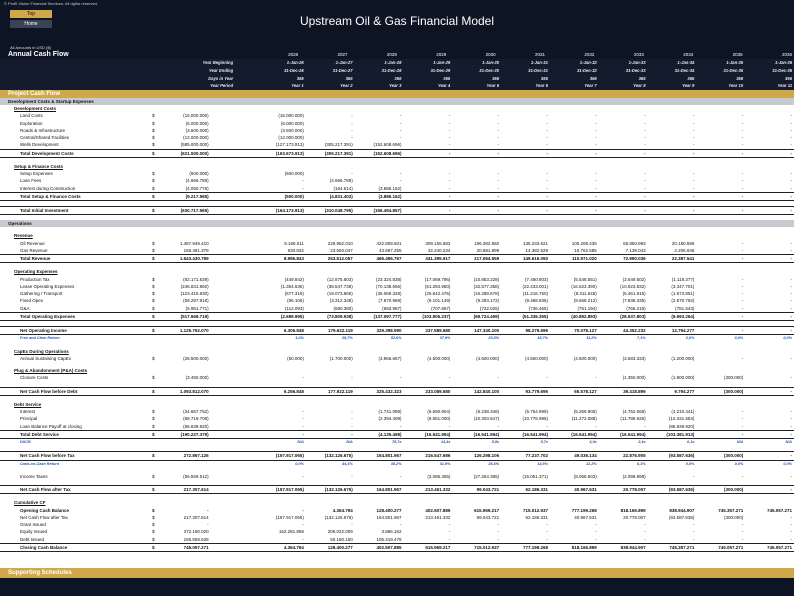 This screenshot has height=596, width=794. Describe the element at coordinates (397, 573) in the screenshot. I see `supporting-schedules-bar: Supporting Schedules` at that location.